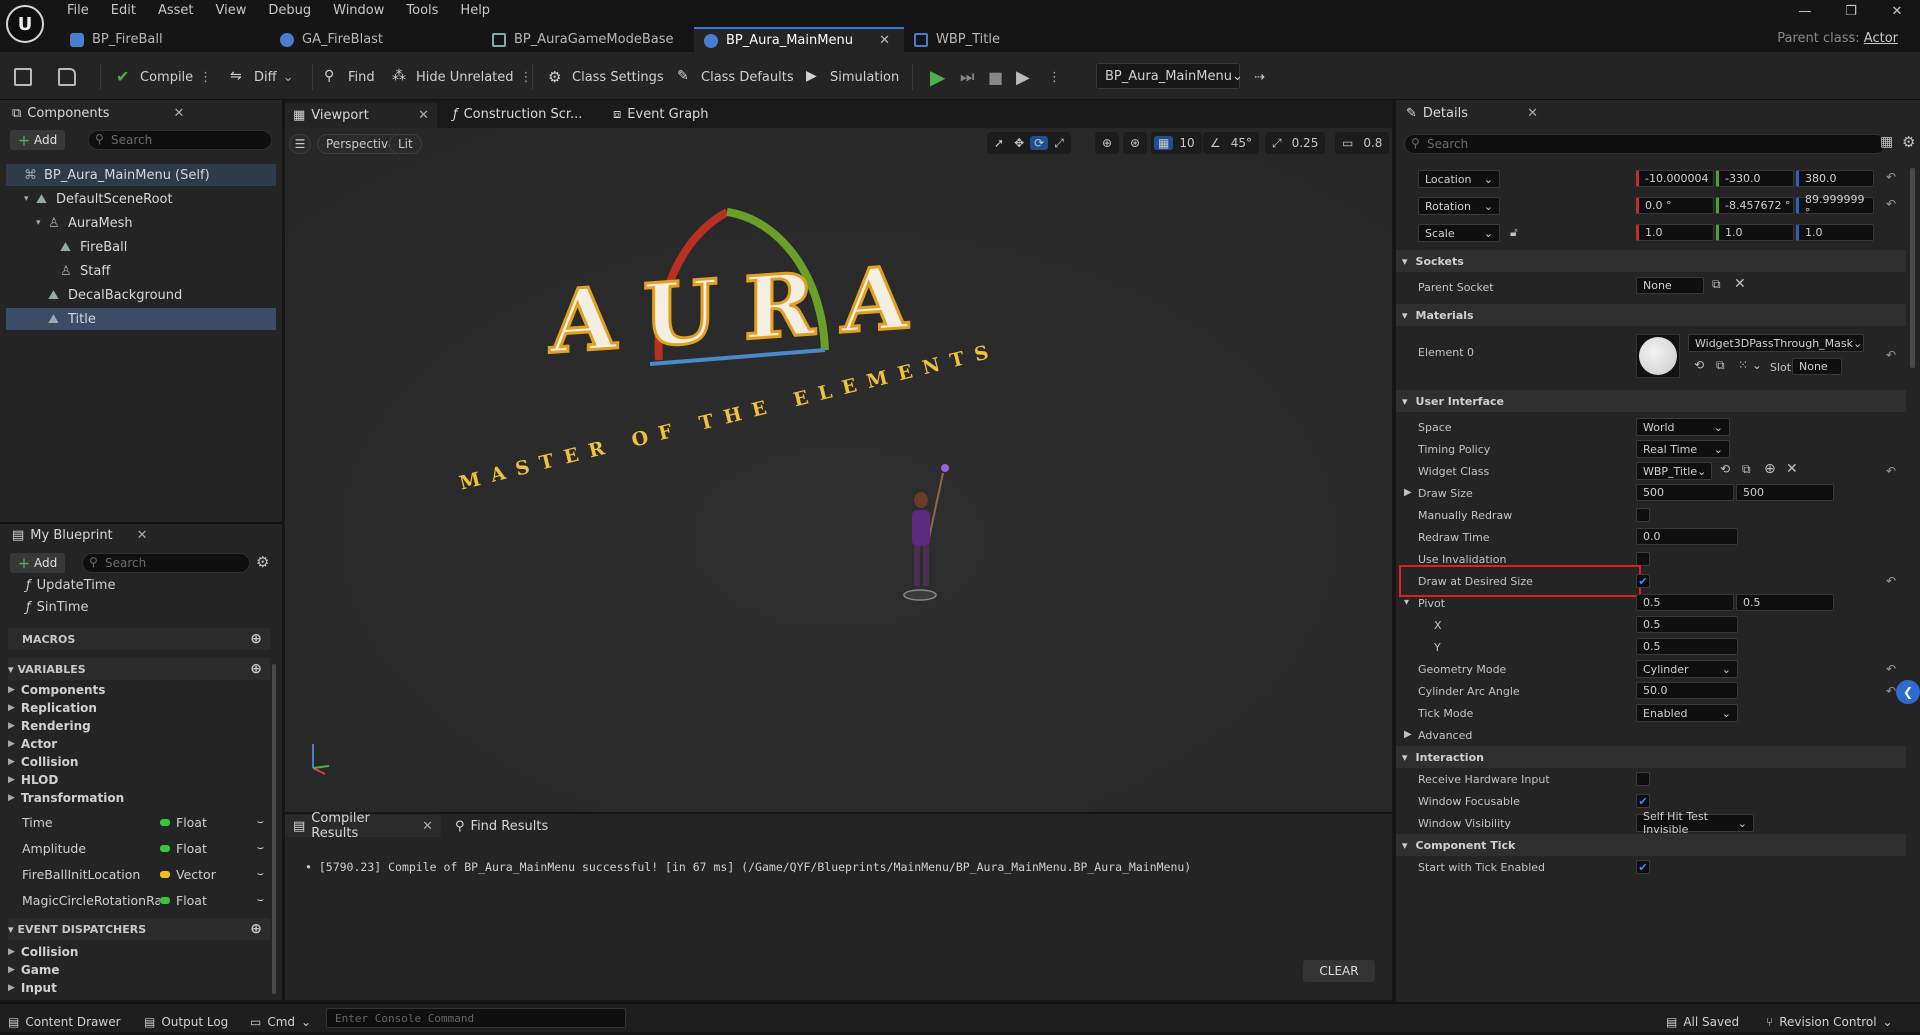 Image resolution: width=1920 pixels, height=1035 pixels. What do you see at coordinates (1459, 233) in the screenshot?
I see `scale-select: Scale ⌄` at bounding box center [1459, 233].